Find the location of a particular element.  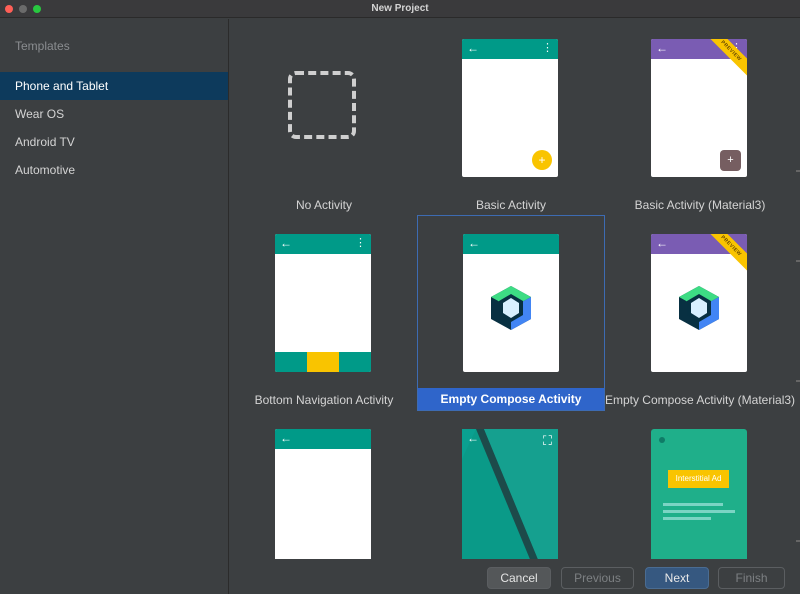

template-label: Basic Activity (Material3) is located at coordinates (700, 205).